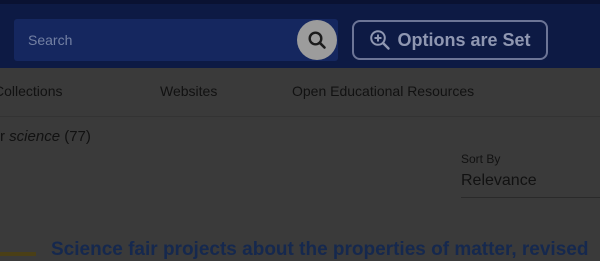  What do you see at coordinates (481, 159) in the screenshot?
I see `sort-label: Sort By` at bounding box center [481, 159].